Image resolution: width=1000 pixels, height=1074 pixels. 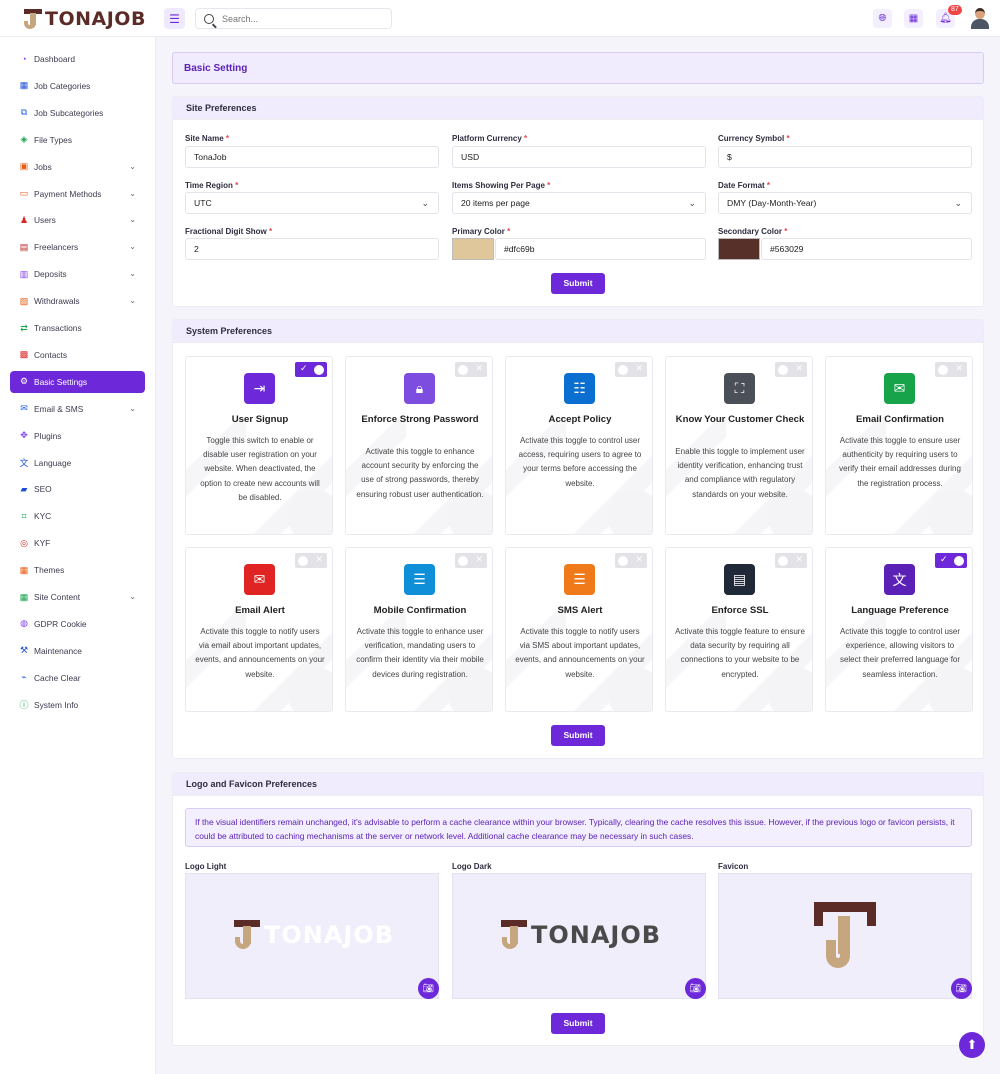 I want to click on enforce-ssl-toggle: ✕, so click(x=791, y=560).